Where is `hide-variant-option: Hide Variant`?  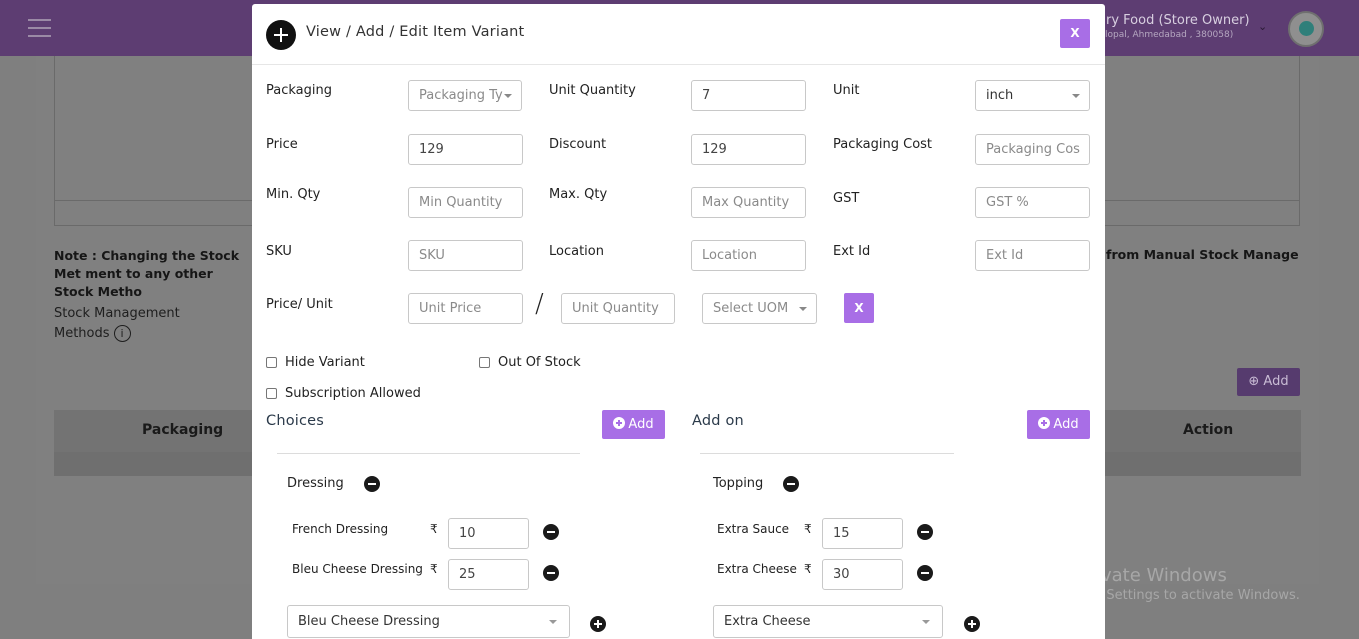
hide-variant-option: Hide Variant is located at coordinates (315, 362).